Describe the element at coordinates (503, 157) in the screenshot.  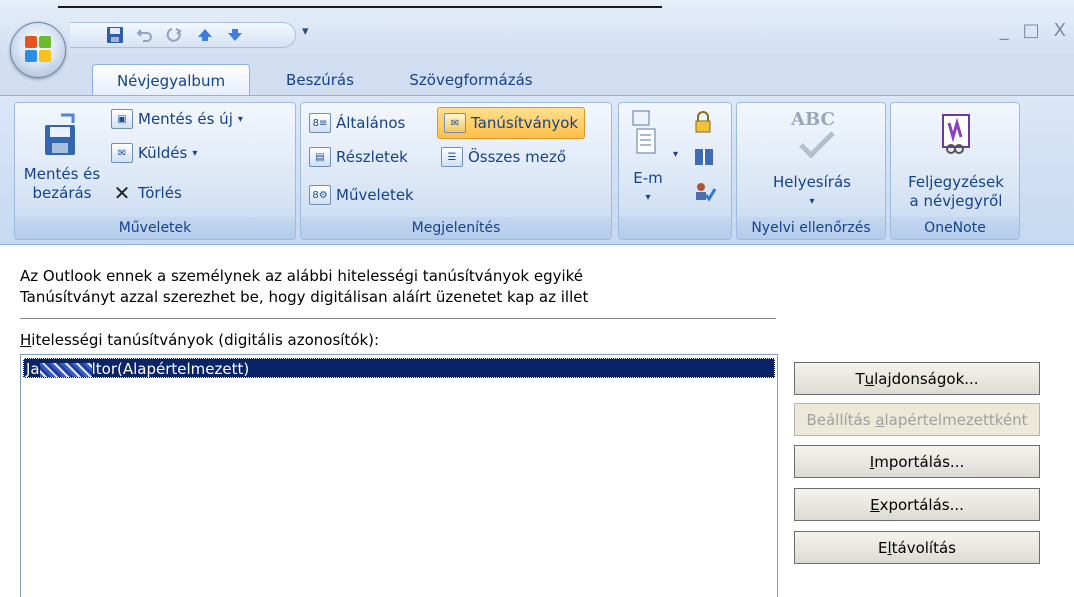
I see `all-fields-button: ☰ Összes mező` at that location.